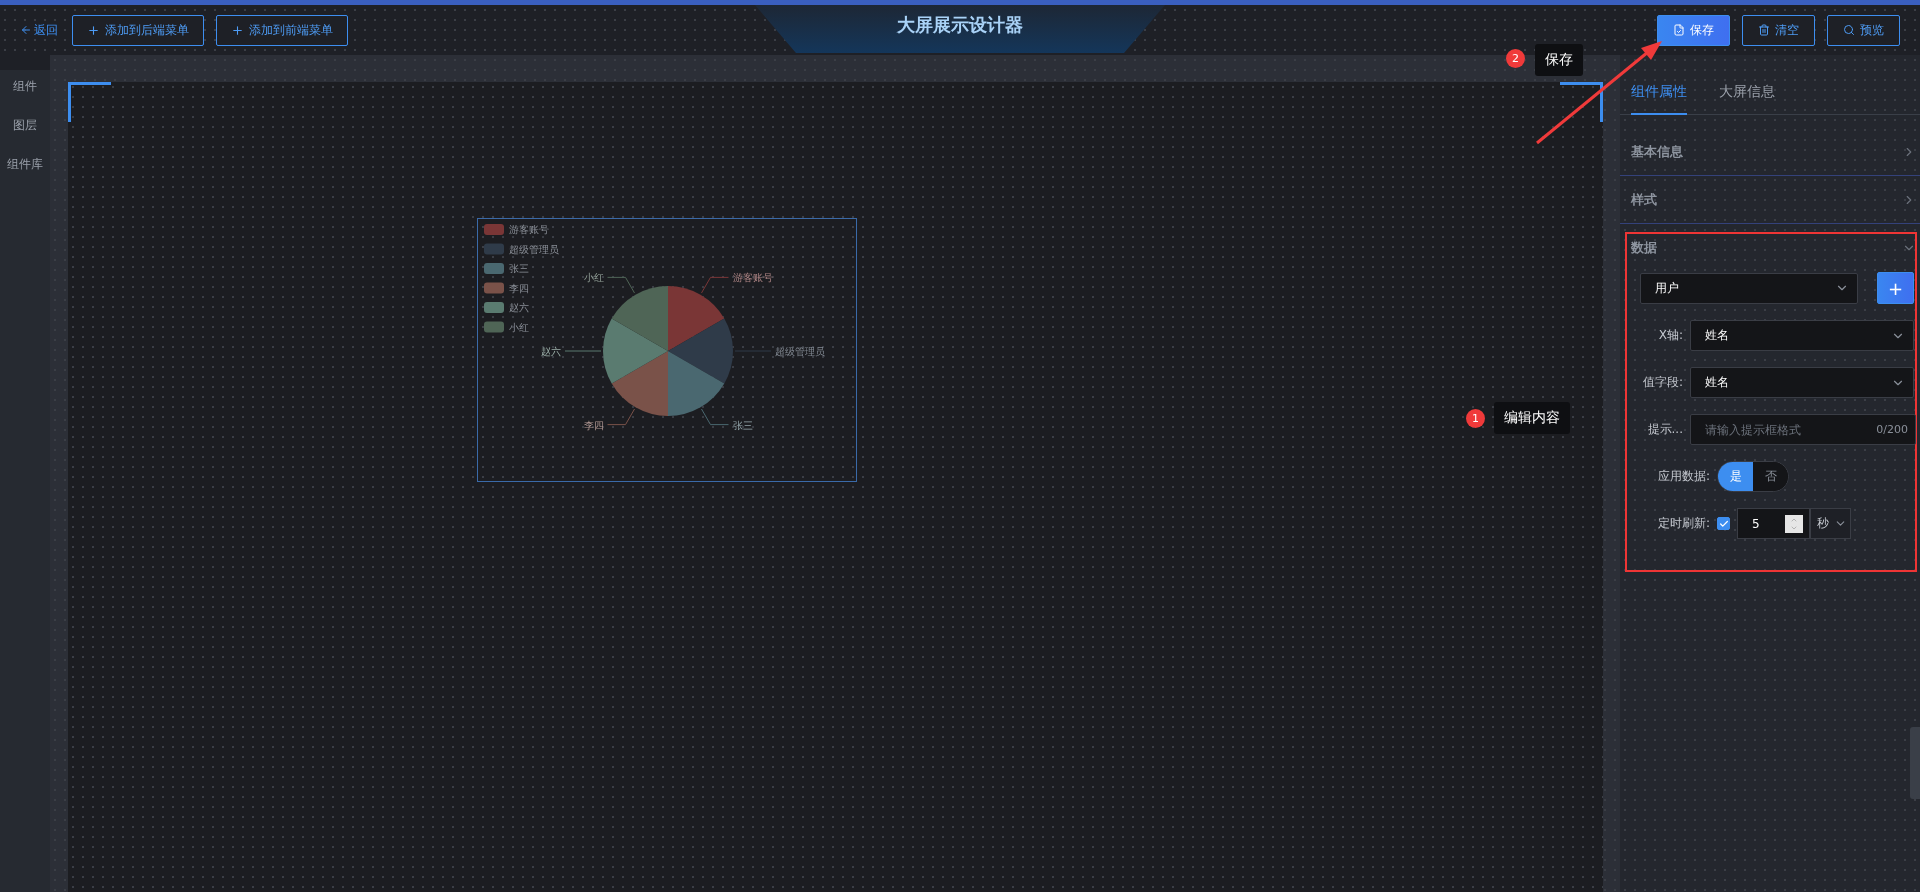 This screenshot has height=892, width=1920. I want to click on slice-label: 小红, so click(593, 278).